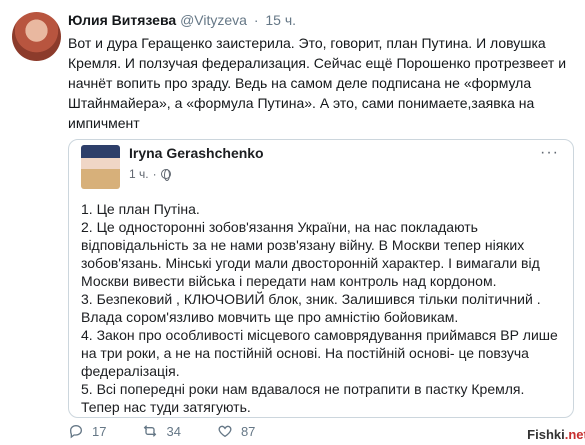 The width and height of the screenshot is (585, 445). What do you see at coordinates (196, 153) in the screenshot?
I see `embedded-author-name: Iryna Gerashchenko` at bounding box center [196, 153].